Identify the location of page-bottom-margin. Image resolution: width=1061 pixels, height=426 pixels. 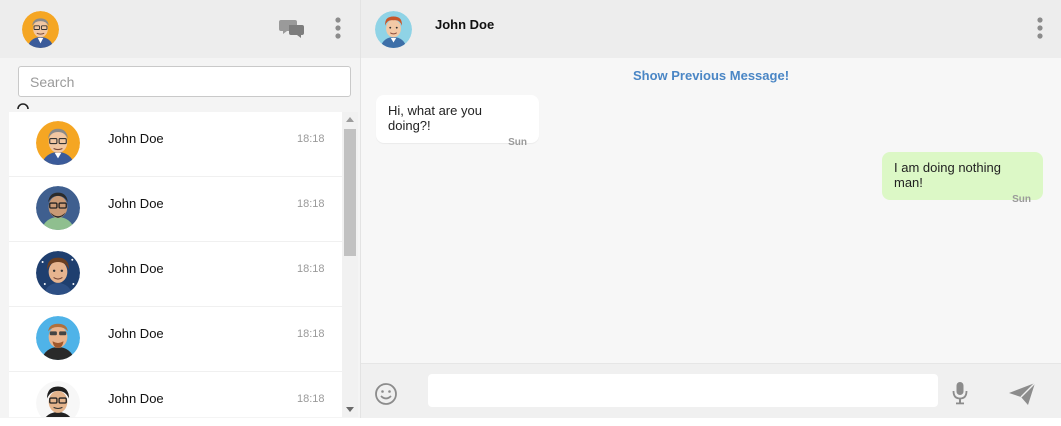
(530, 422).